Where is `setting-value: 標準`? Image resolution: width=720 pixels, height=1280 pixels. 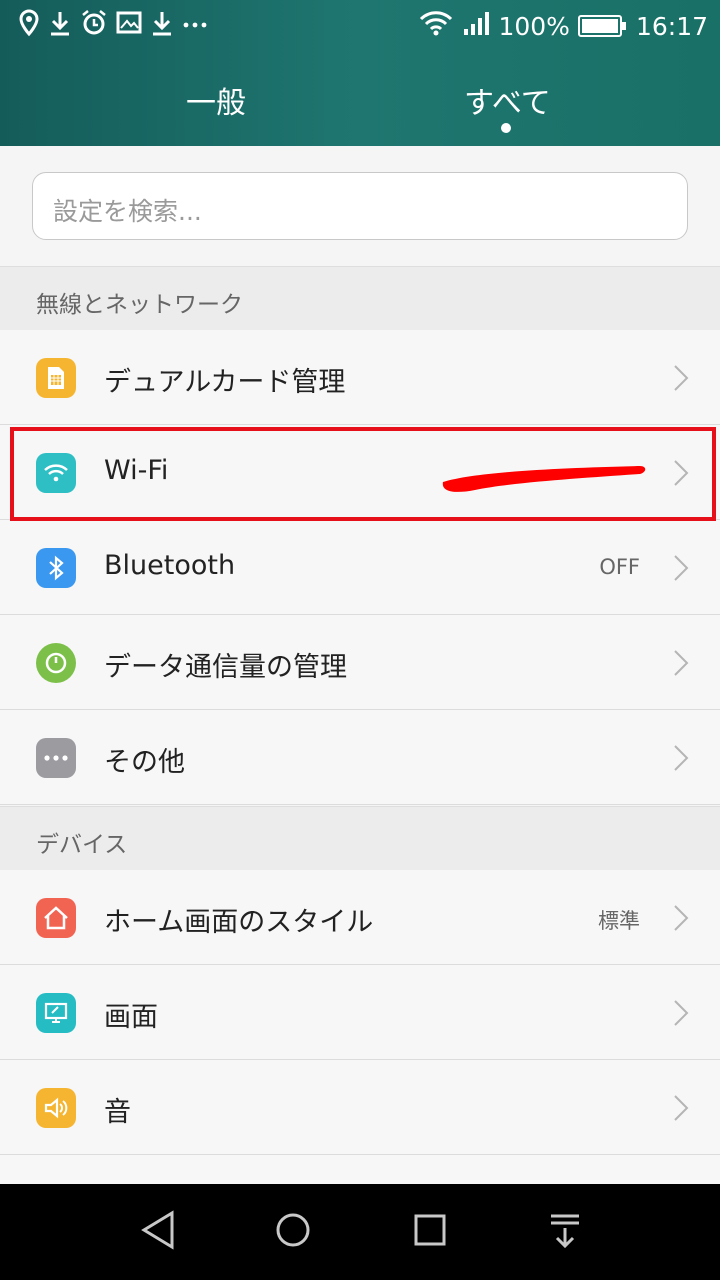 setting-value: 標準 is located at coordinates (619, 921).